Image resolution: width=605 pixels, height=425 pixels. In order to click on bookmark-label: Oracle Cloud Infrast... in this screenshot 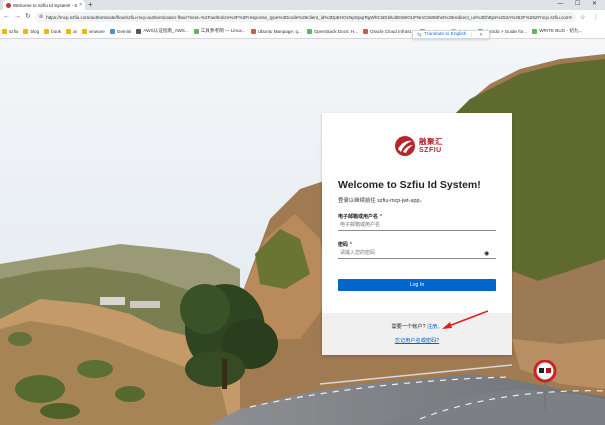, I will do `click(392, 31)`.